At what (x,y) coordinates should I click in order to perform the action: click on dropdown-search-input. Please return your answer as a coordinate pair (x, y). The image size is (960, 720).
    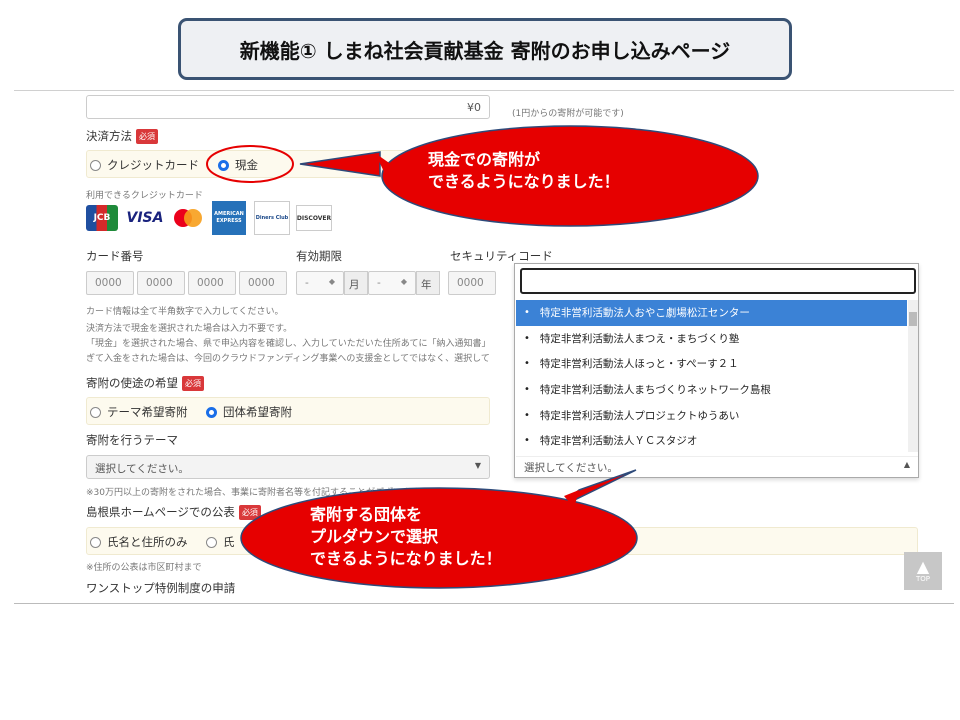
    Looking at the image, I should click on (718, 281).